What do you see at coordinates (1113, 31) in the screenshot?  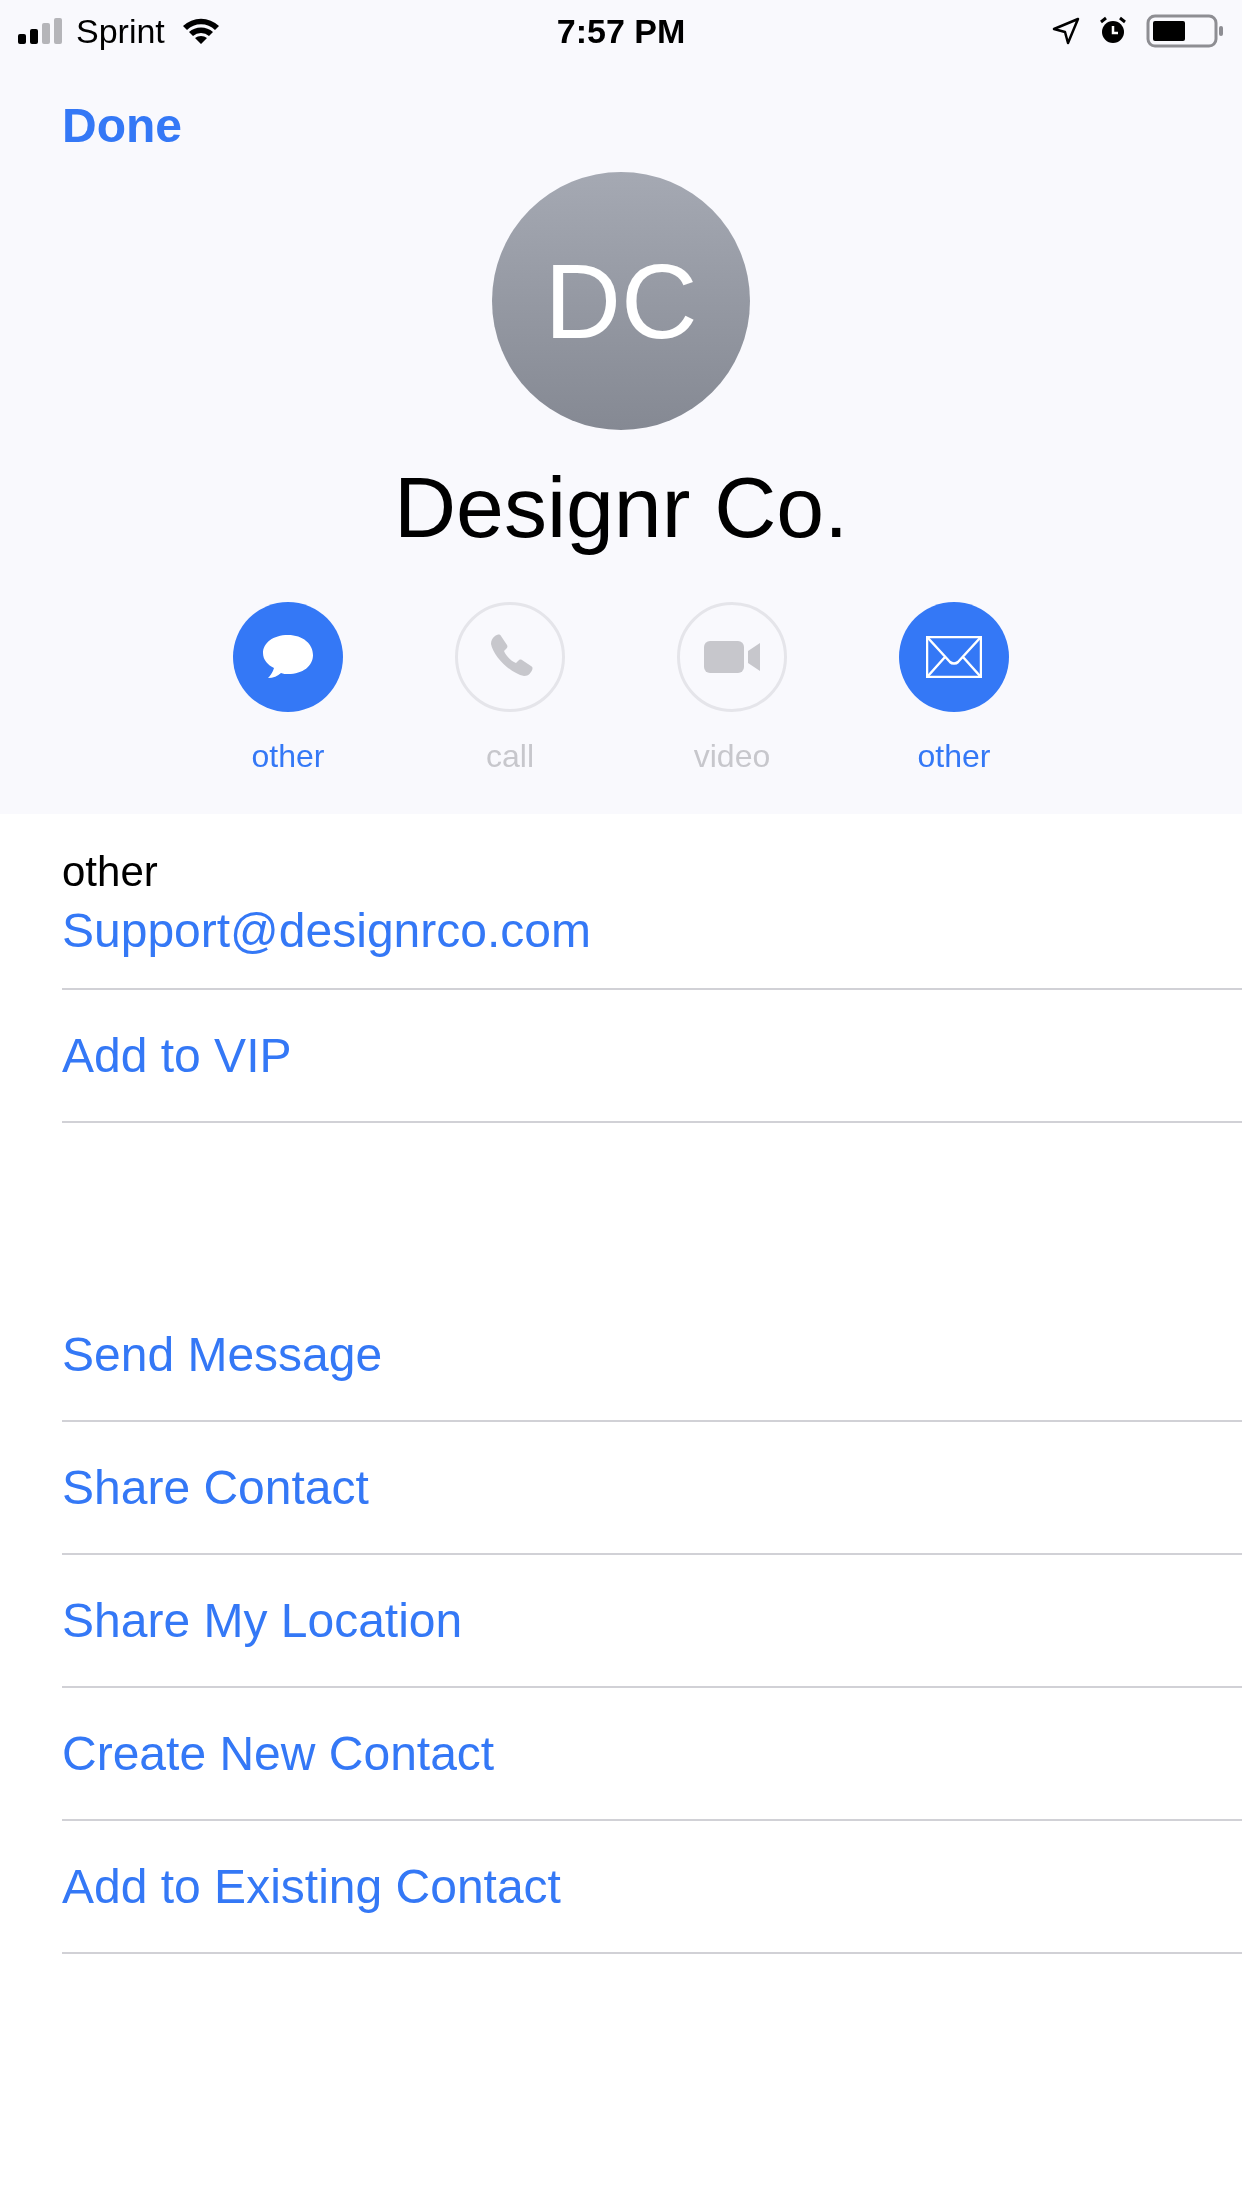 I see `alarm-clock-icon` at bounding box center [1113, 31].